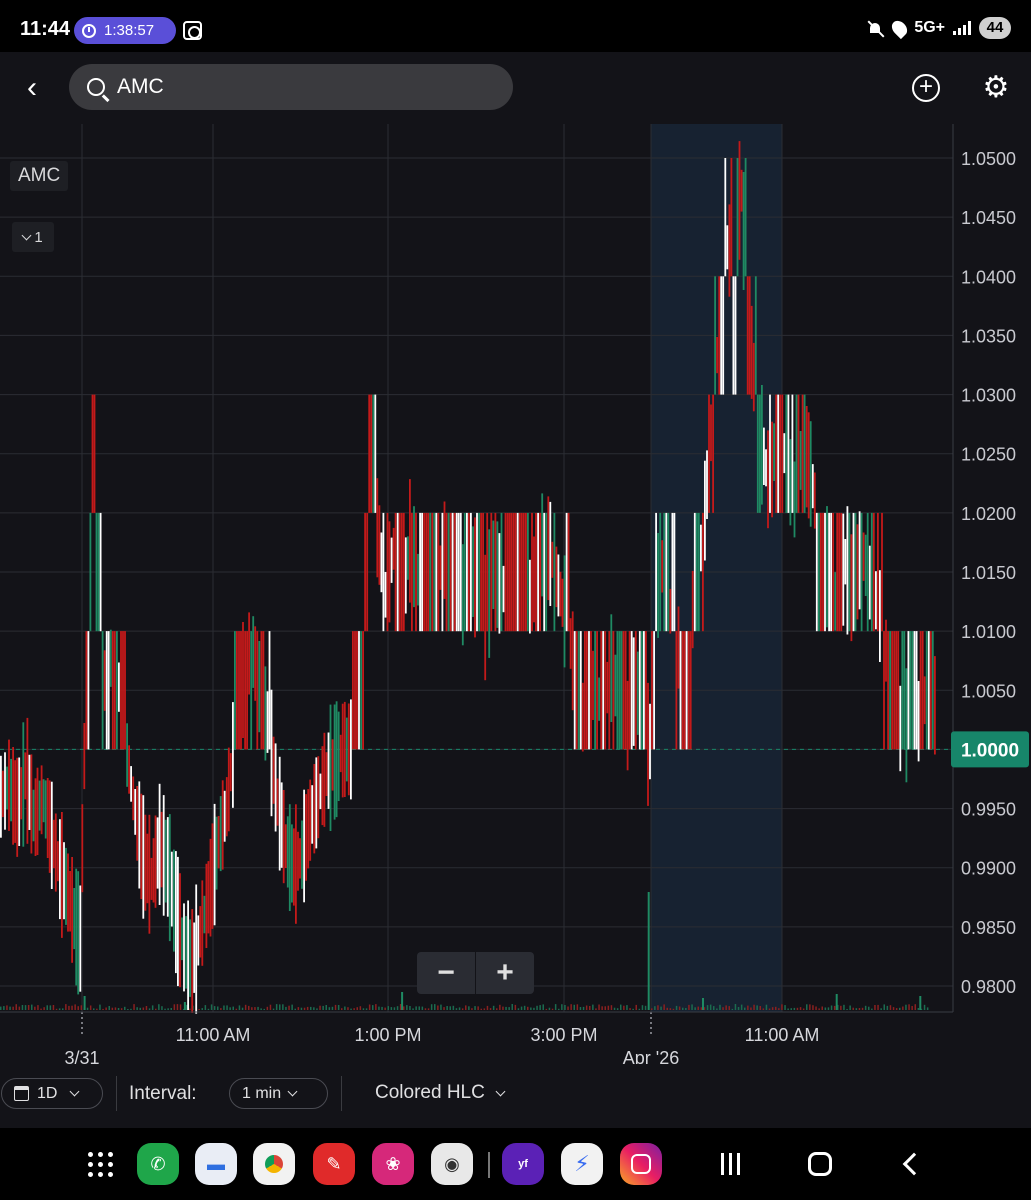  Describe the element at coordinates (820, 1164) in the screenshot. I see `home-button` at that location.